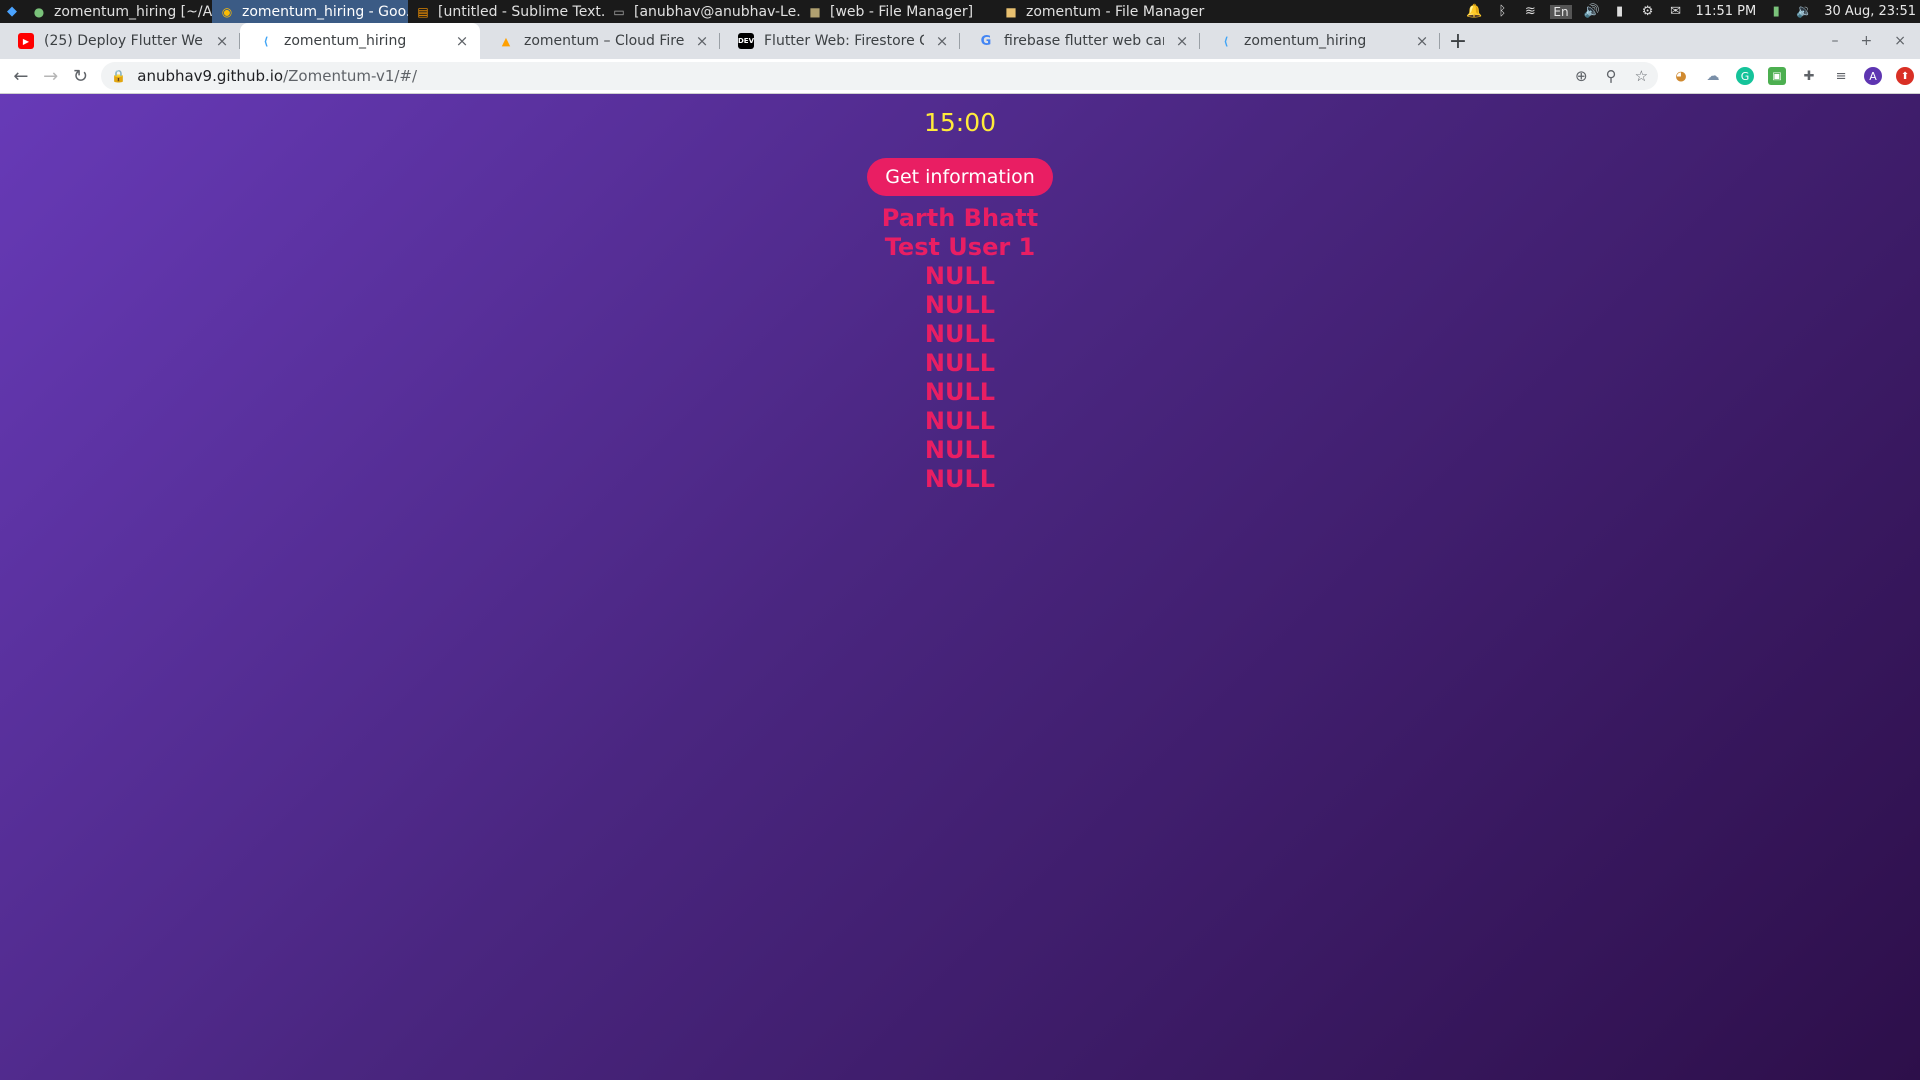  I want to click on reading-list-icon: ≡, so click(1841, 76).